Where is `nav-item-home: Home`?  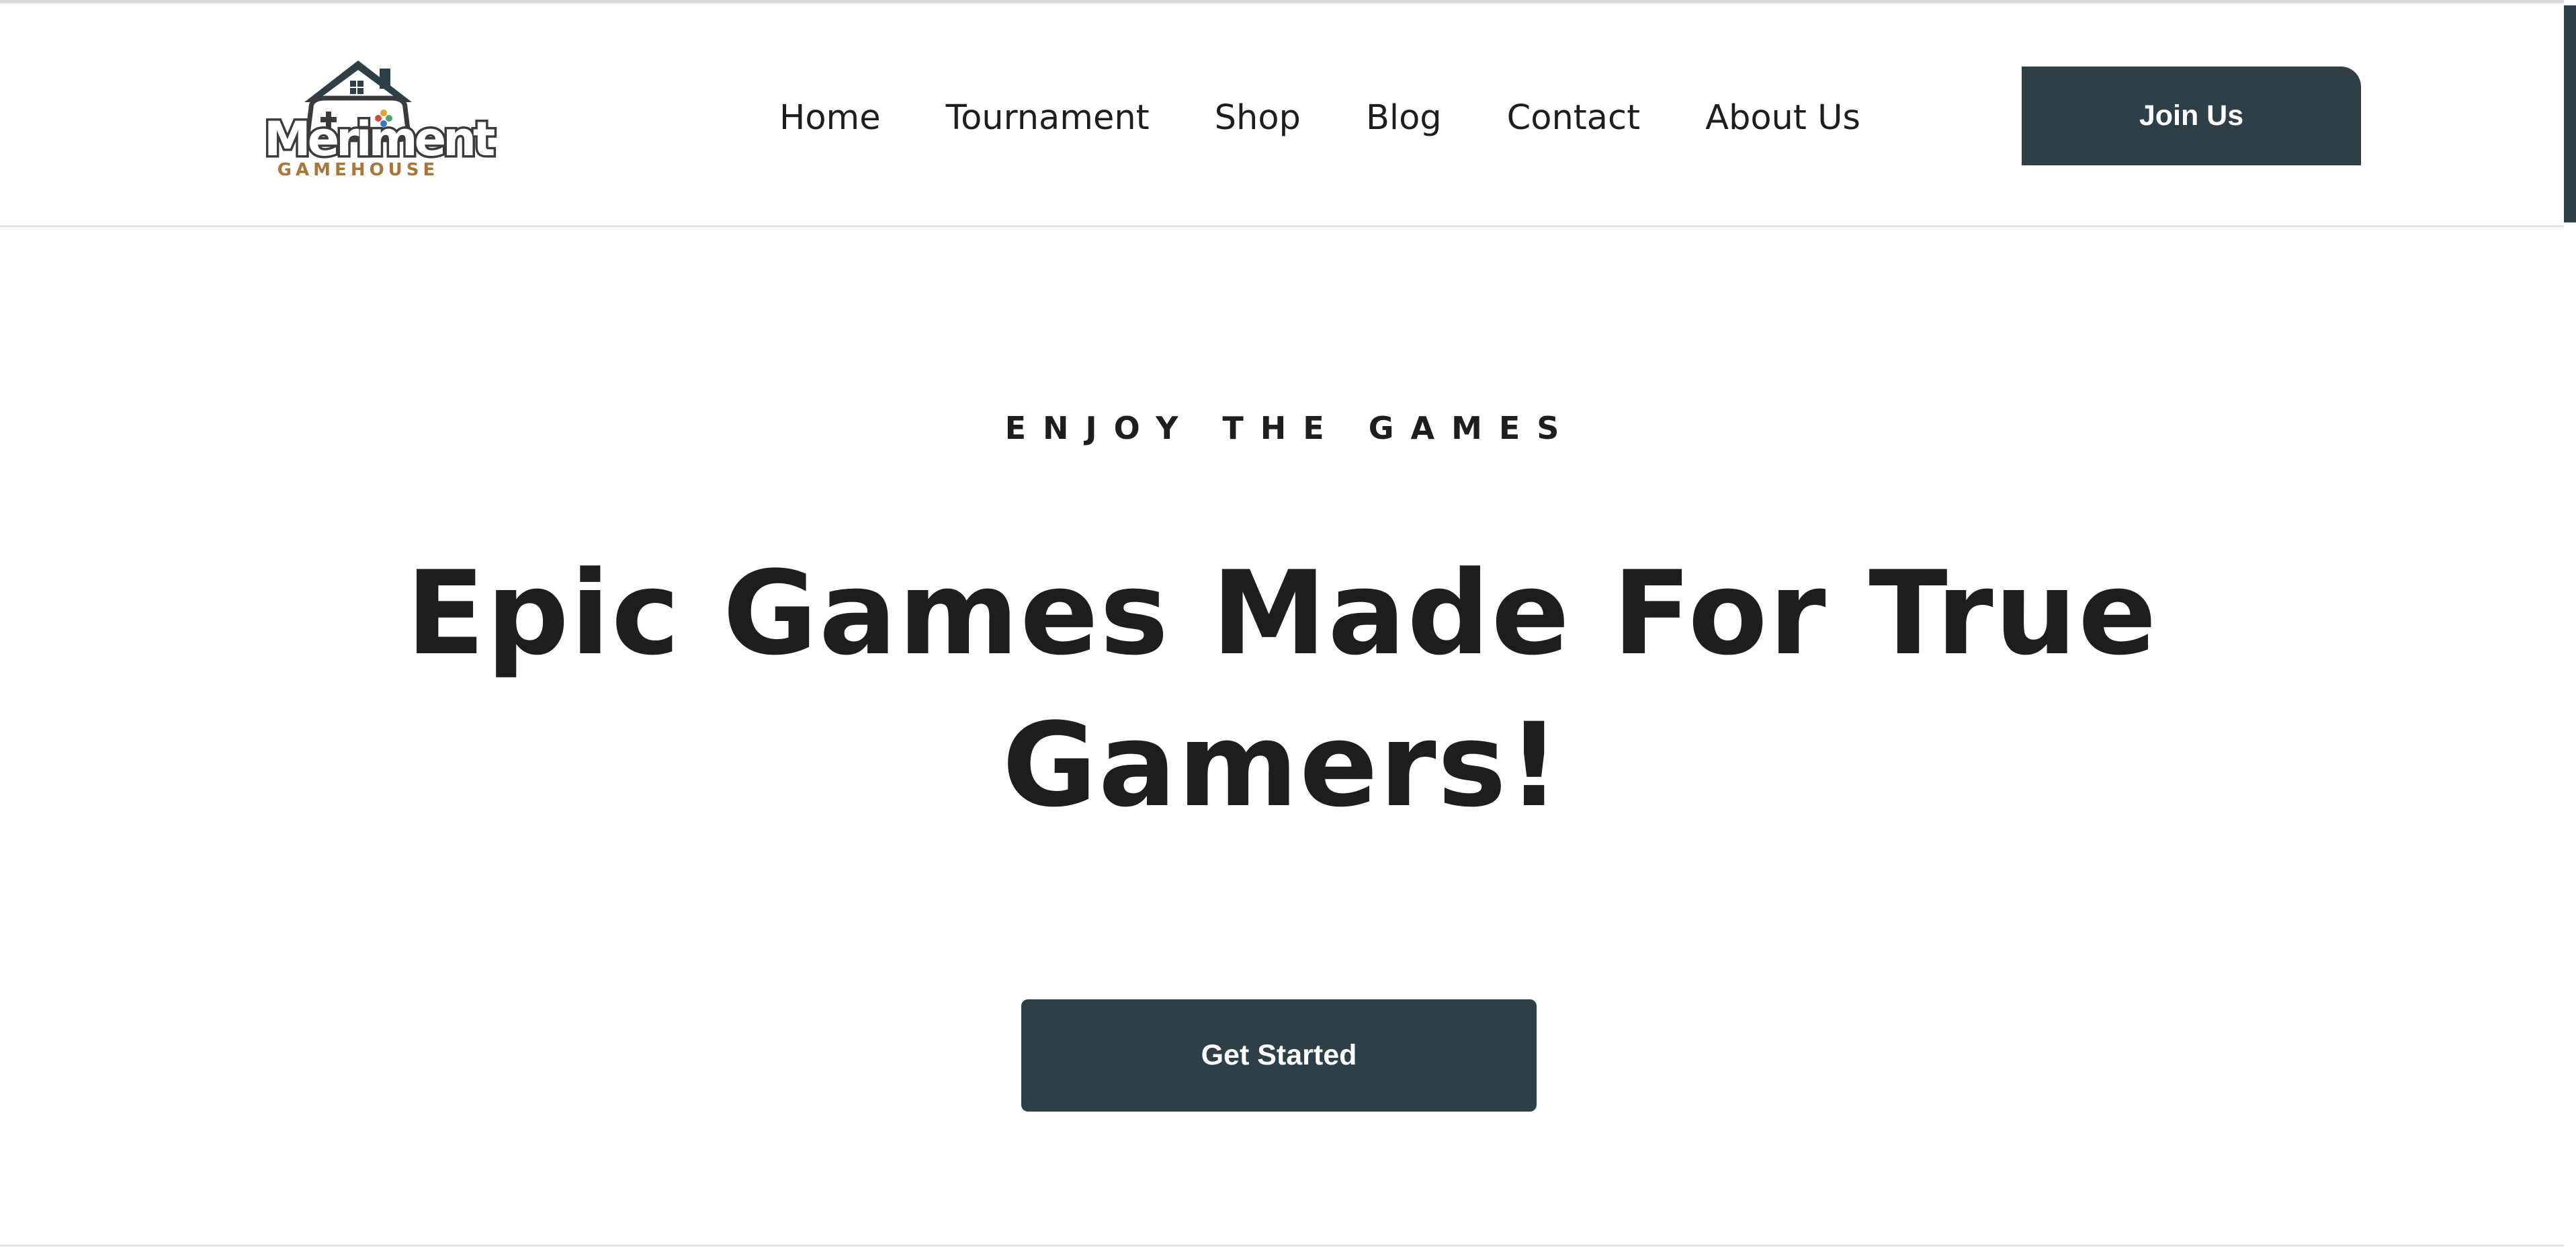
nav-item-home: Home is located at coordinates (830, 118).